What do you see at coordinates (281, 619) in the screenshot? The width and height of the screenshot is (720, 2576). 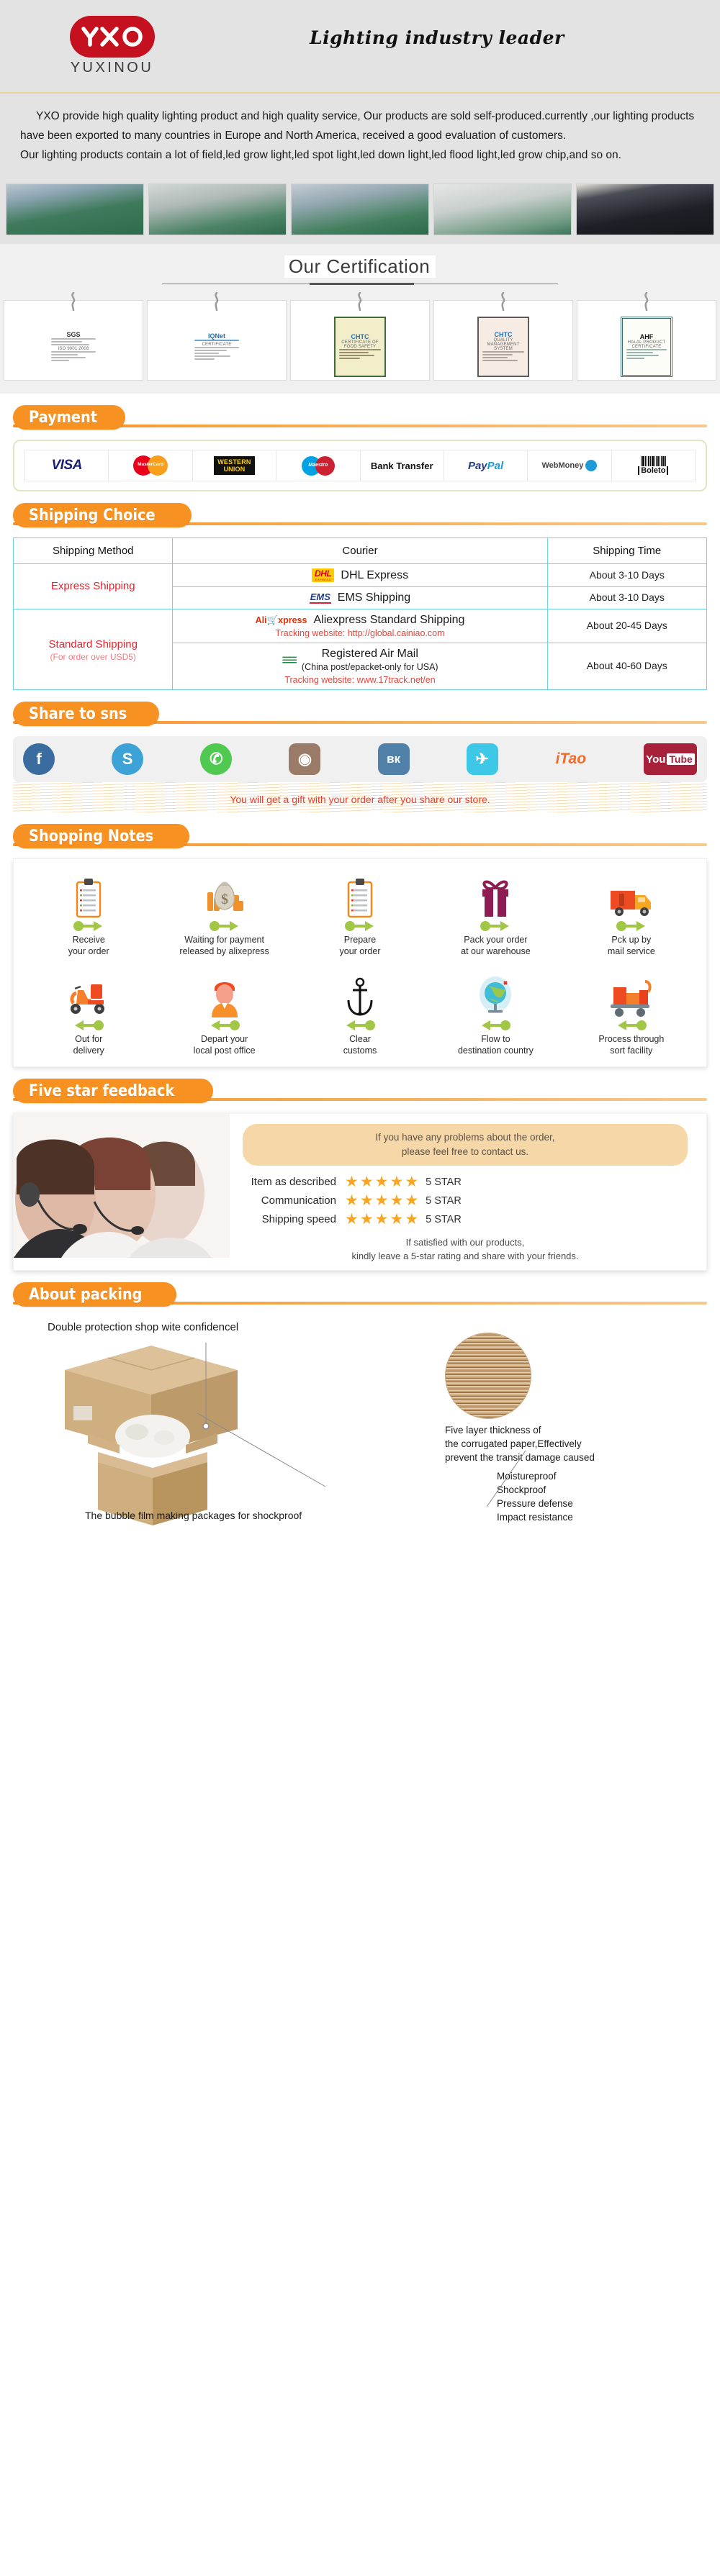 I see `aliexpress-logo-icon: Ali🛒xpress` at bounding box center [281, 619].